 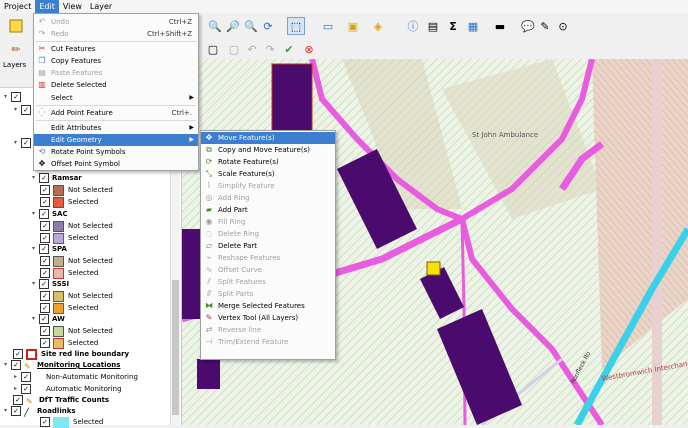 I want to click on layer-monitoring-locations: ▾ ✓ ✎ Monitoring Locations, so click(x=62, y=365).